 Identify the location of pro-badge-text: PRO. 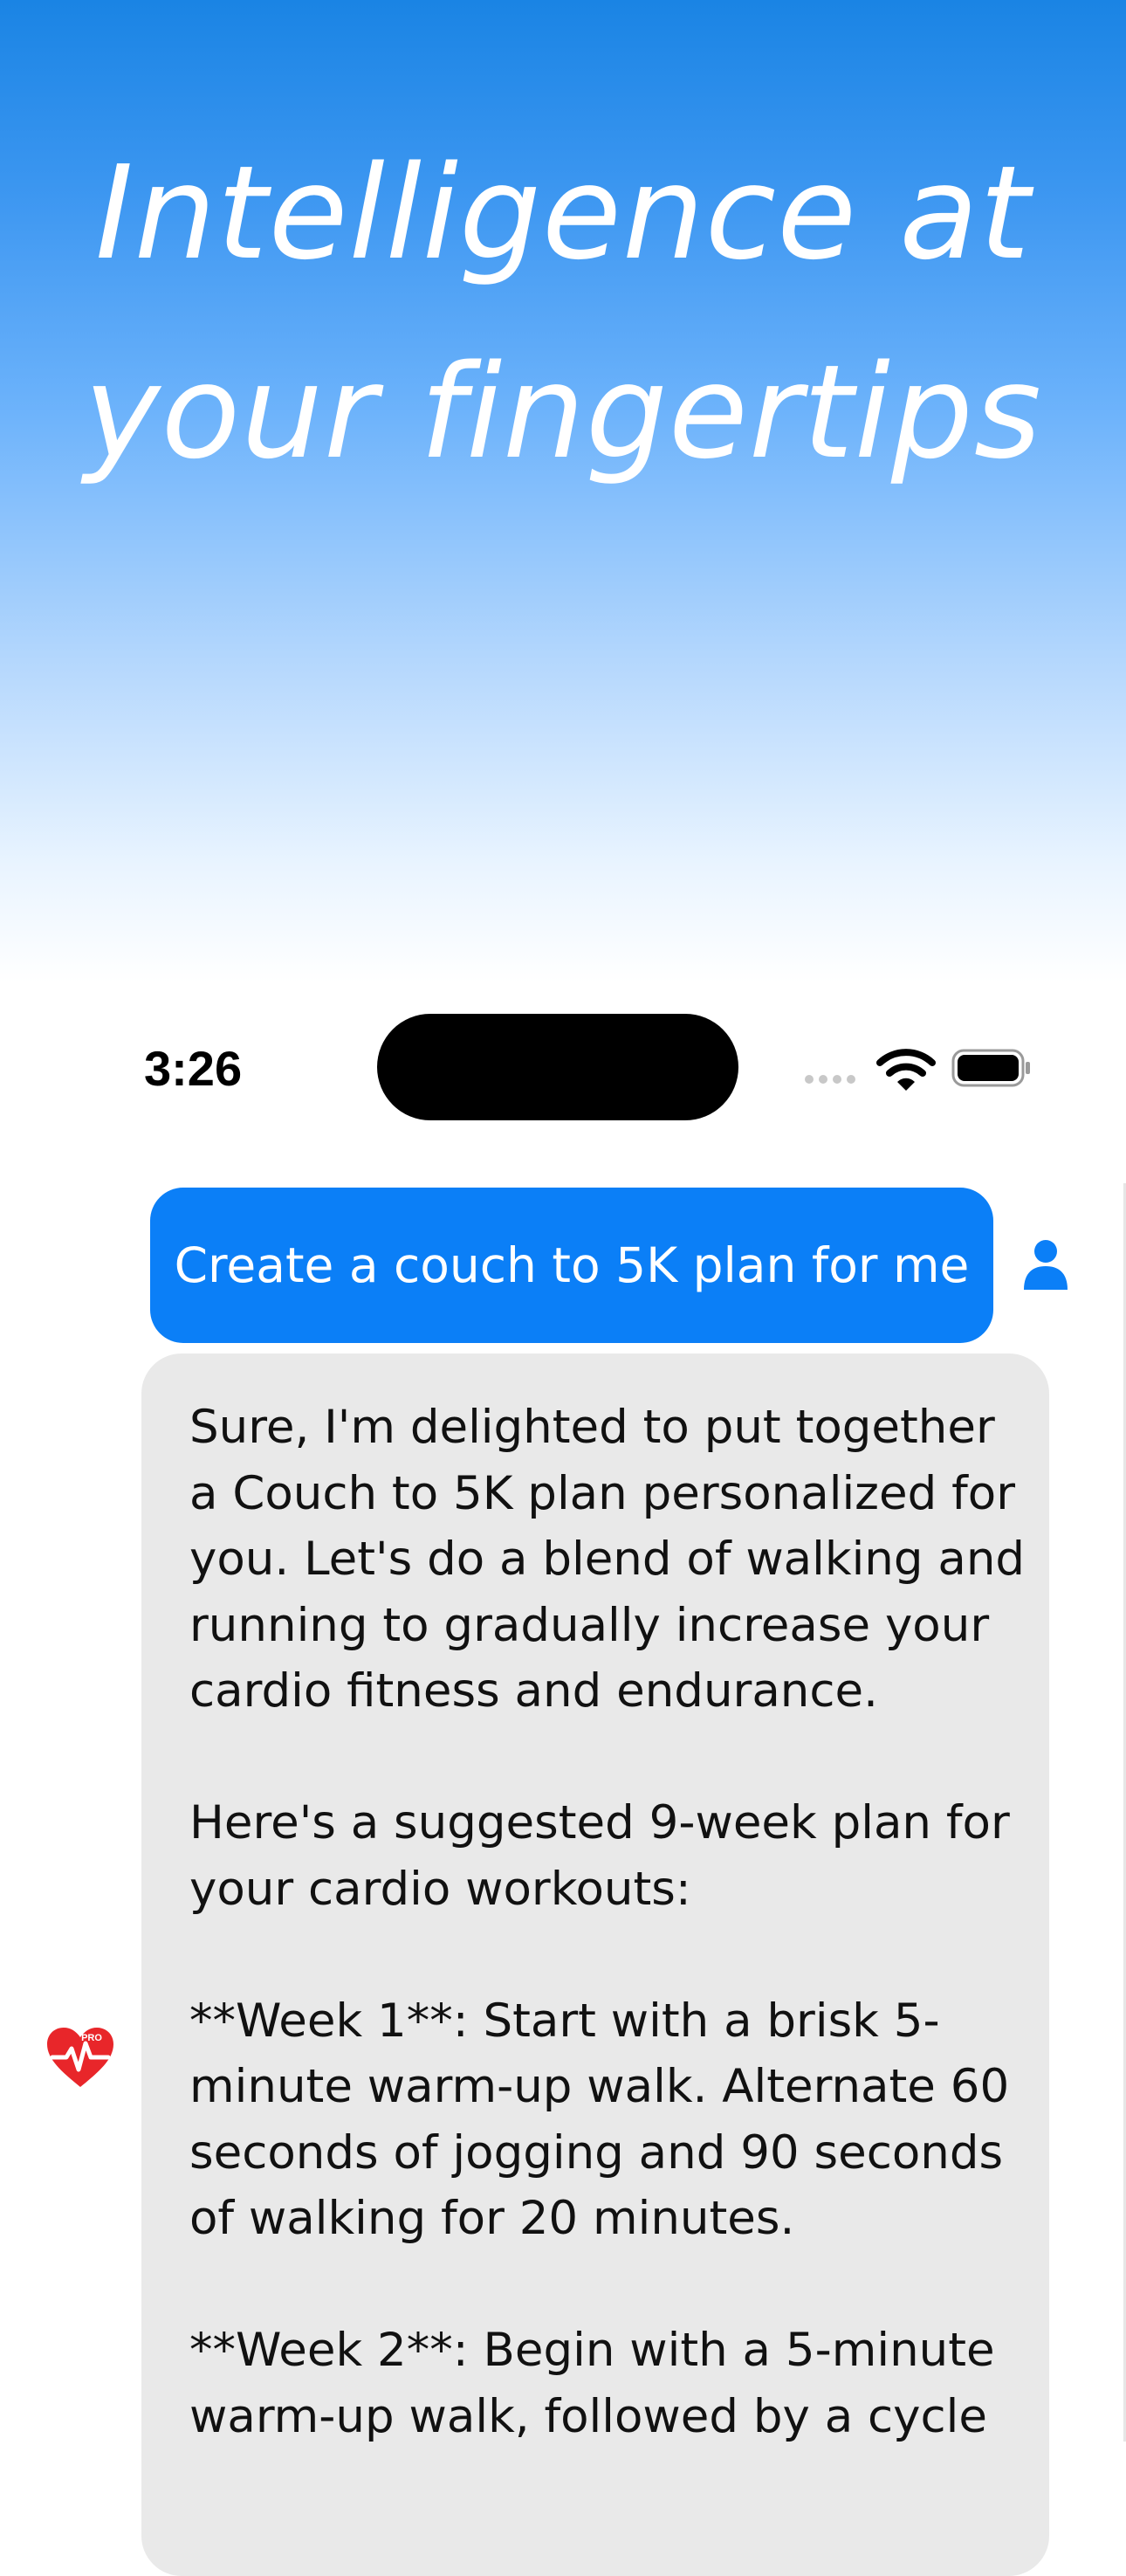
(91, 2038).